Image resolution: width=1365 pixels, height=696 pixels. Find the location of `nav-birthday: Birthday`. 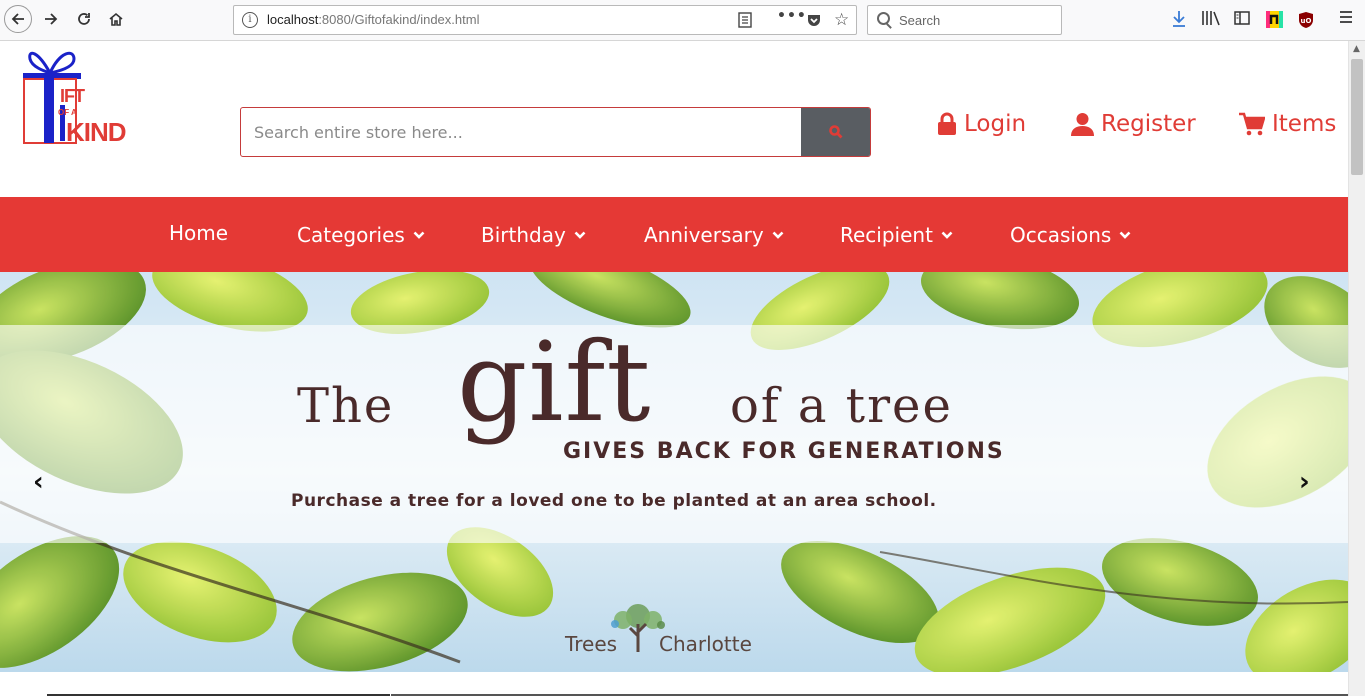

nav-birthday: Birthday is located at coordinates (533, 234).